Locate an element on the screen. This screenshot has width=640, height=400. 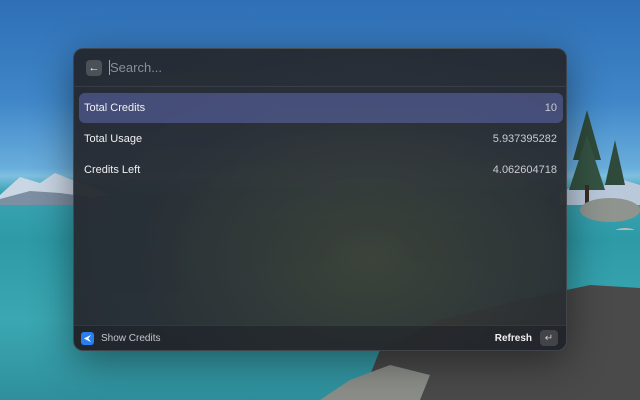
back-button: ← is located at coordinates (94, 67).